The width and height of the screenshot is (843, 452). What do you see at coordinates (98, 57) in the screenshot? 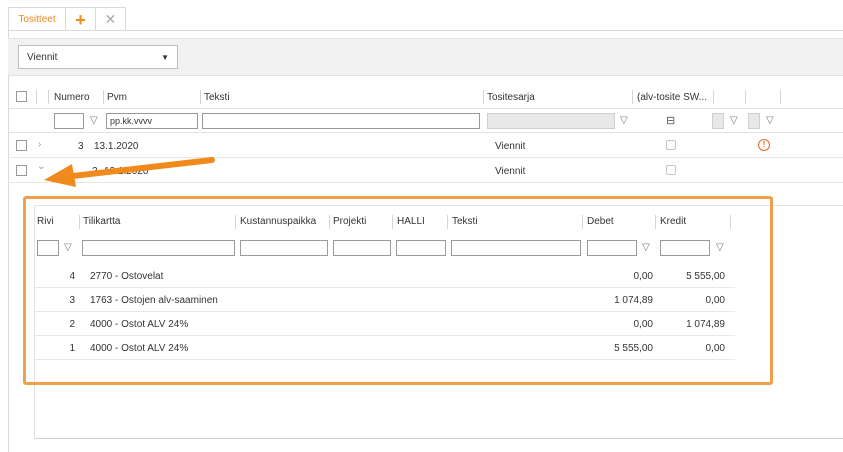
I see `view-select: Viennit ▼` at bounding box center [98, 57].